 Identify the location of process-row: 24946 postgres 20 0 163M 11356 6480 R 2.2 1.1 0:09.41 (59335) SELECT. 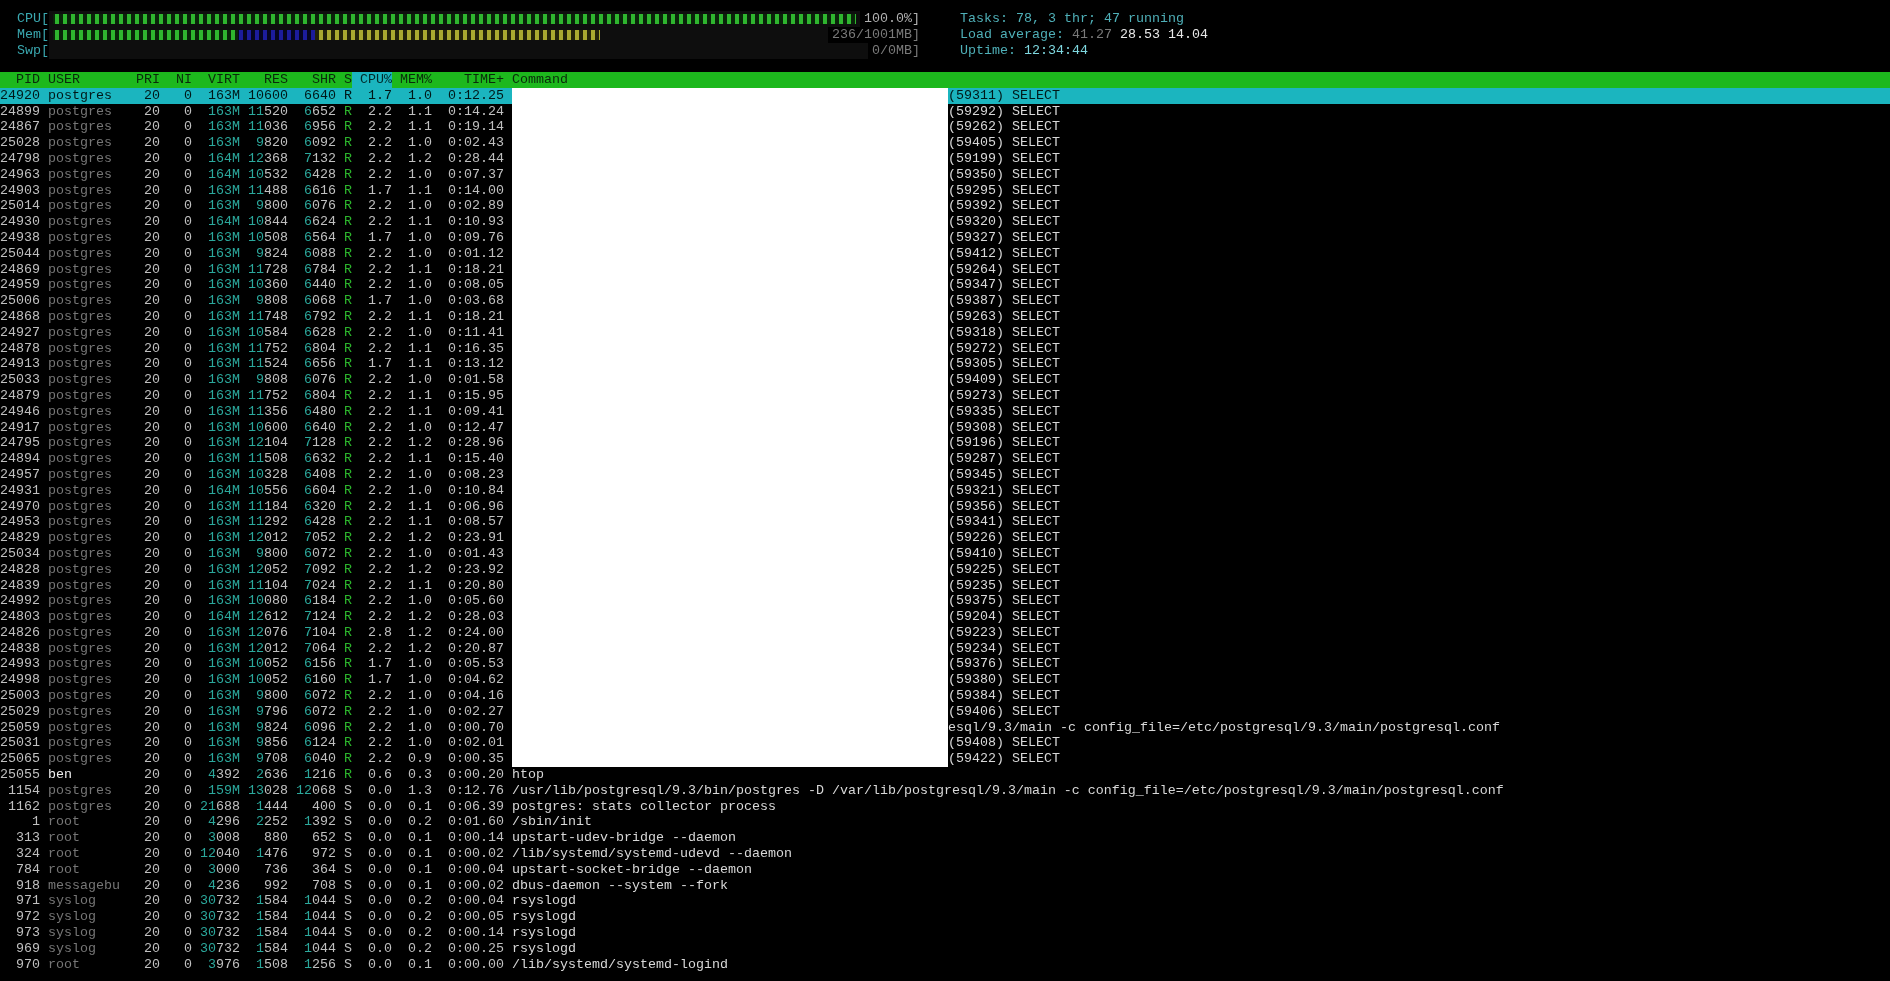
(945, 411).